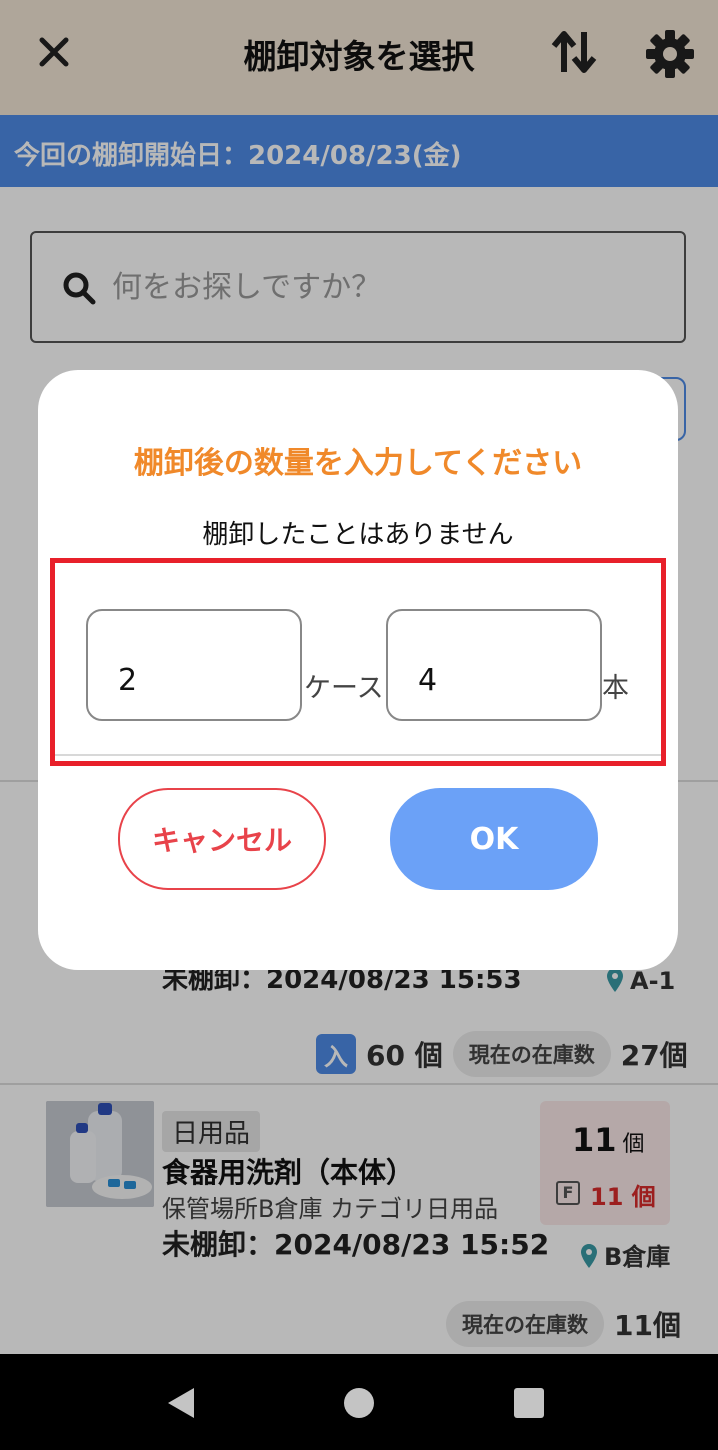  I want to click on dialog-subtitle: 棚卸したことはありません, so click(358, 535).